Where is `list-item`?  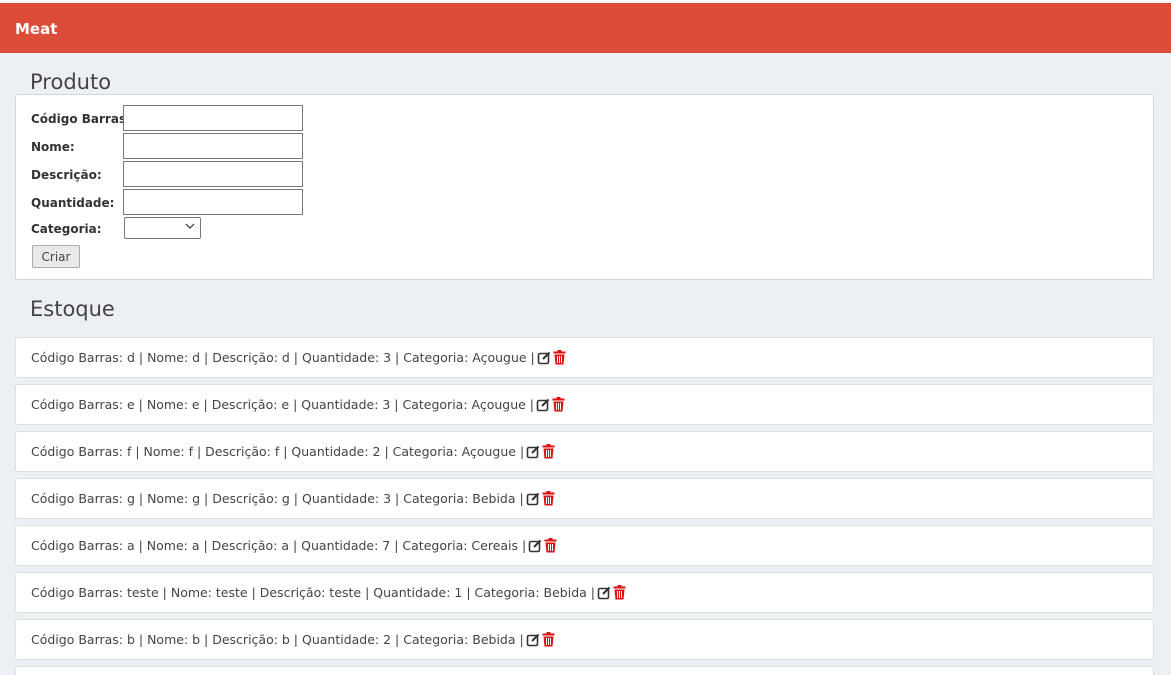 list-item is located at coordinates (584, 670).